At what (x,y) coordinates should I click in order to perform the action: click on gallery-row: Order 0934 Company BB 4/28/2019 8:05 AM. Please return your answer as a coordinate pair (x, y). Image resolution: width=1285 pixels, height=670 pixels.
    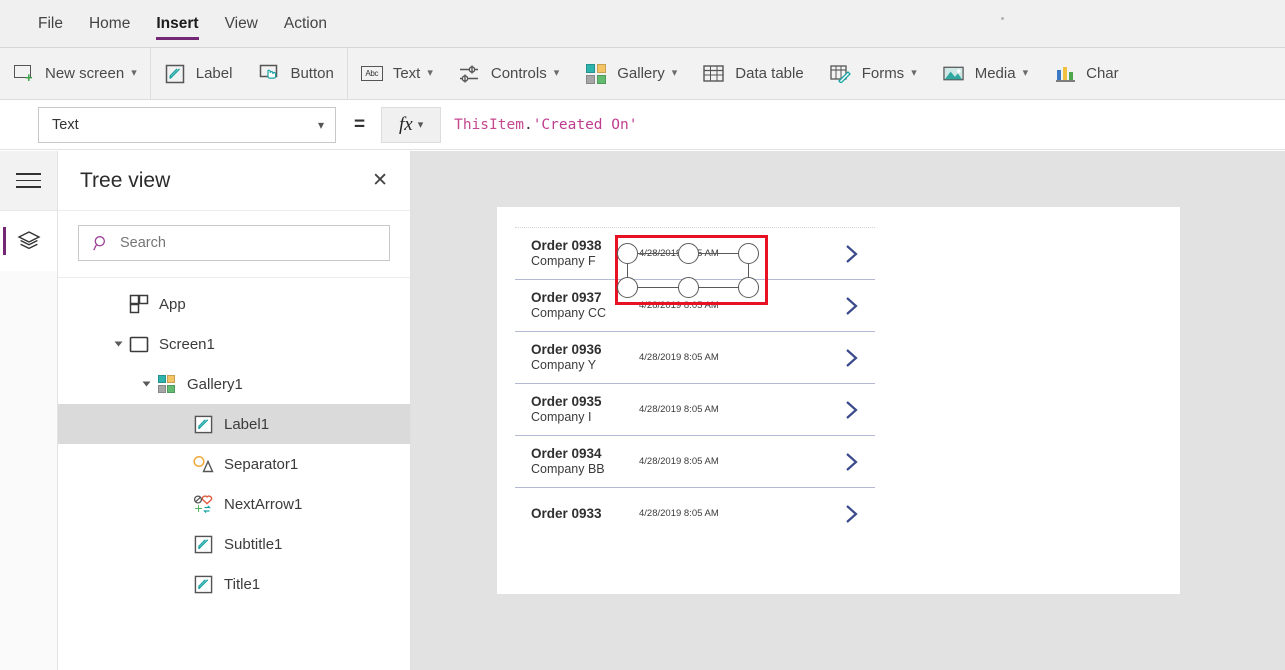
    Looking at the image, I should click on (695, 461).